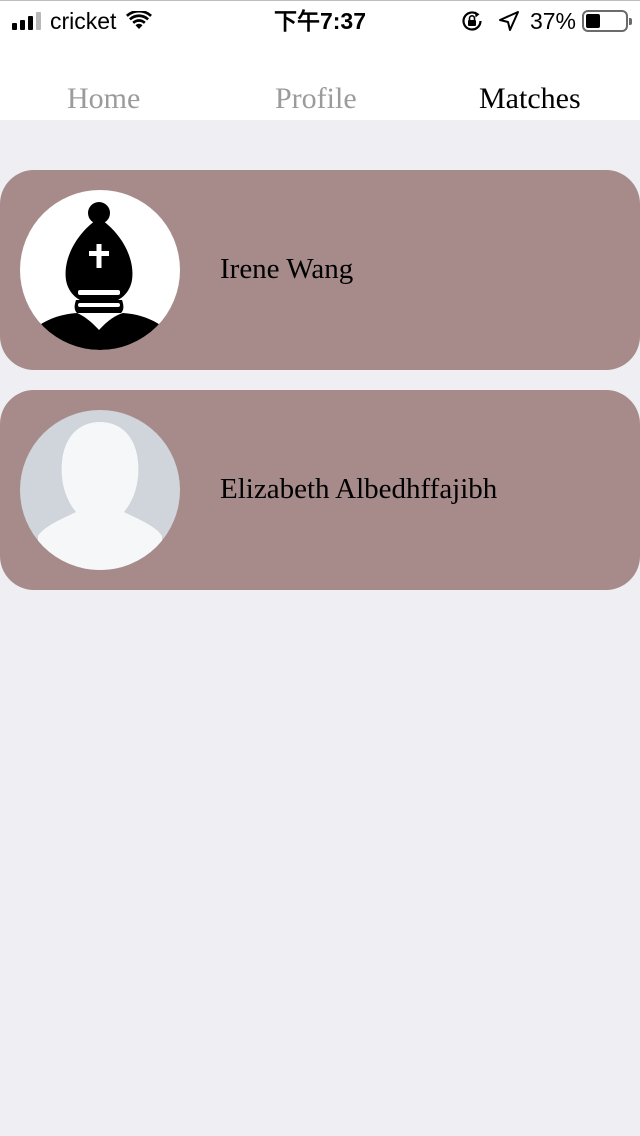 This screenshot has width=640, height=1136. I want to click on match-name: Irene Wang, so click(287, 269).